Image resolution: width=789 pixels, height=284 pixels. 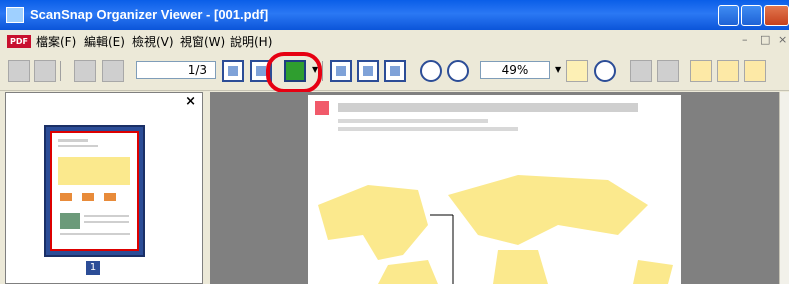 What do you see at coordinates (784, 188) in the screenshot?
I see `vertical-scrollbar` at bounding box center [784, 188].